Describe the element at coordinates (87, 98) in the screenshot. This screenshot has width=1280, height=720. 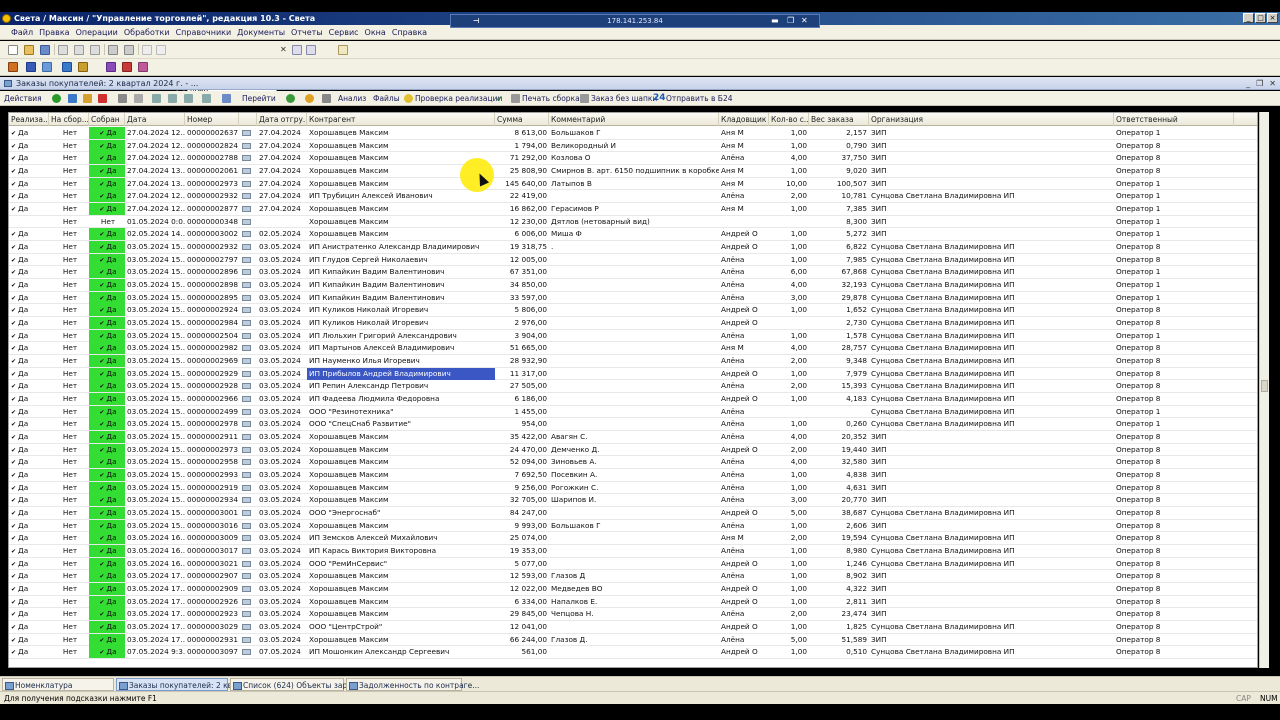
I see `edit-icon` at that location.